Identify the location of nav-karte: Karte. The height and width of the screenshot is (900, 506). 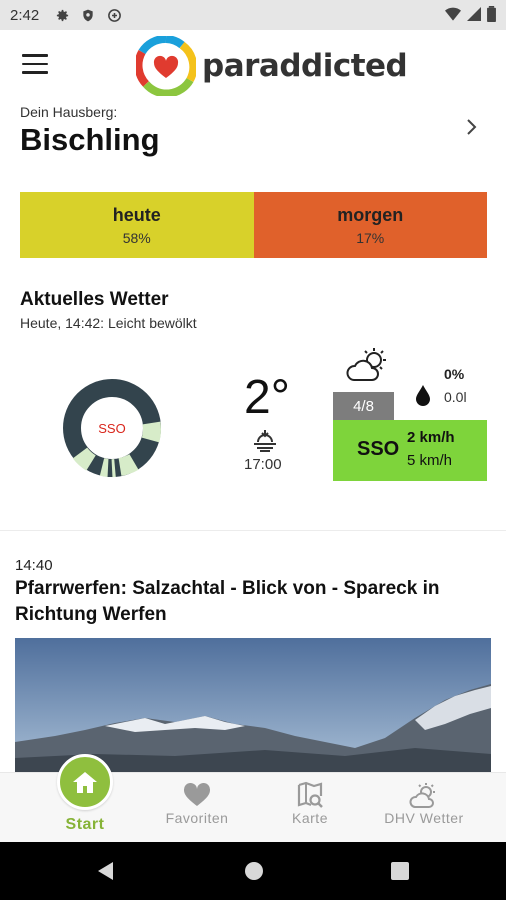
(310, 808).